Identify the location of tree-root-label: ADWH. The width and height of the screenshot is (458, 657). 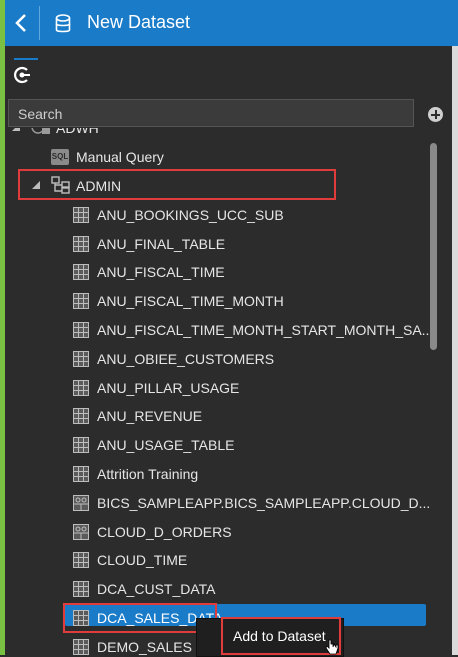
(77, 132).